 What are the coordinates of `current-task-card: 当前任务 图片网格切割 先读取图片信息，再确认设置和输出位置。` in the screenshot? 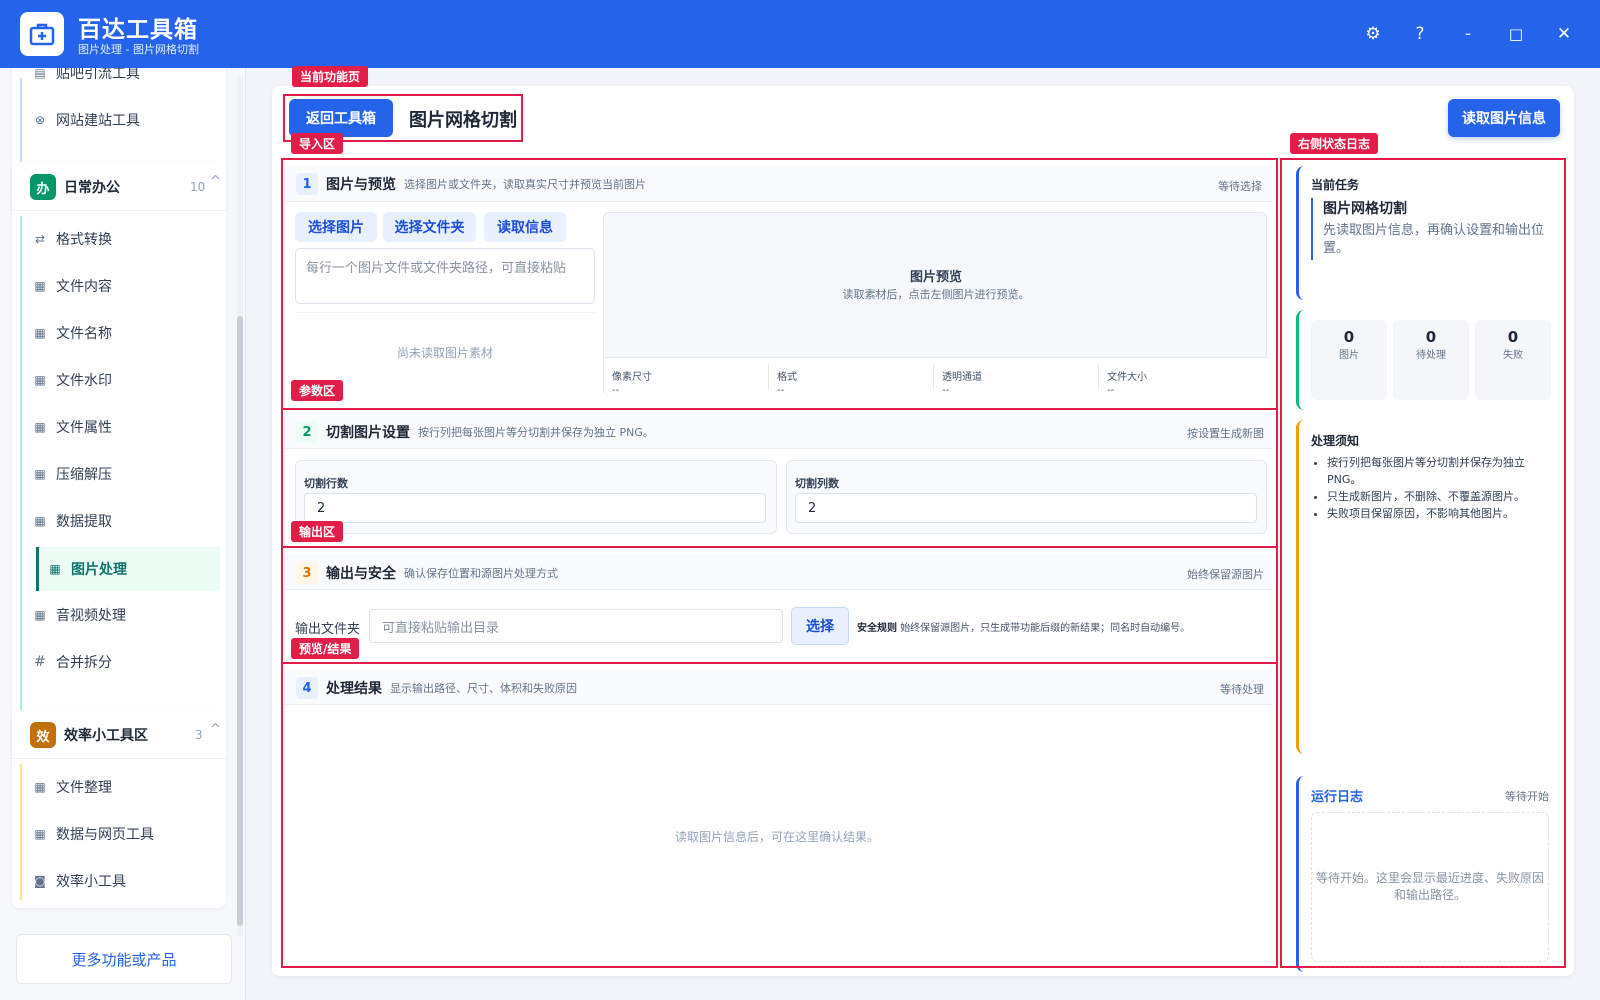 It's located at (1428, 233).